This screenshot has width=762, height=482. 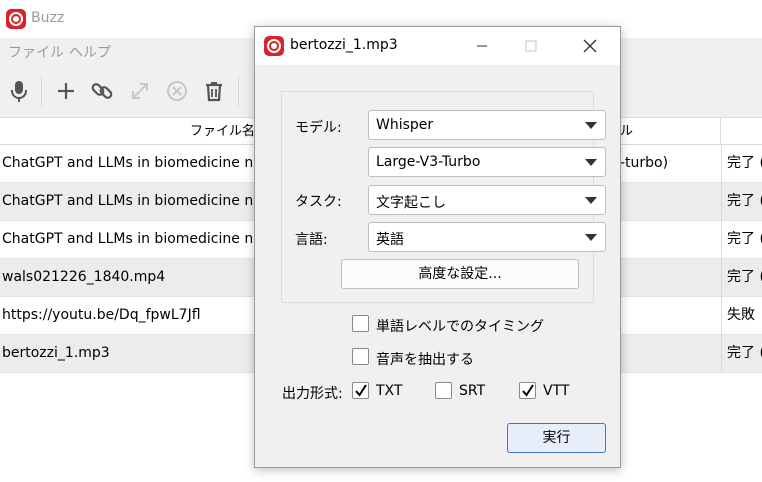 What do you see at coordinates (36, 52) in the screenshot?
I see `menu-file: ファイル` at bounding box center [36, 52].